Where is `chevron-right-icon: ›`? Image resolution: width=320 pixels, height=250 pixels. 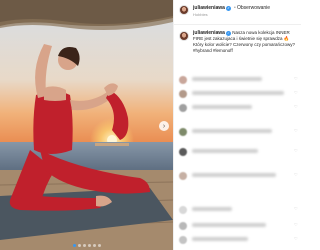 chevron-right-icon: › is located at coordinates (164, 126).